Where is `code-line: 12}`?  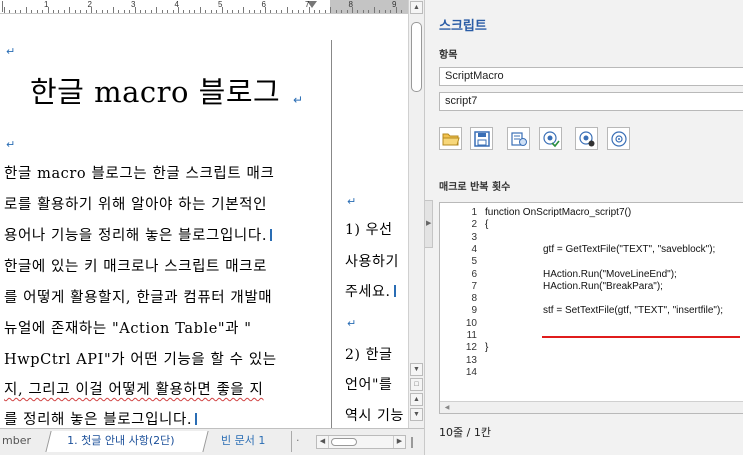
code-line: 12} is located at coordinates (464, 348).